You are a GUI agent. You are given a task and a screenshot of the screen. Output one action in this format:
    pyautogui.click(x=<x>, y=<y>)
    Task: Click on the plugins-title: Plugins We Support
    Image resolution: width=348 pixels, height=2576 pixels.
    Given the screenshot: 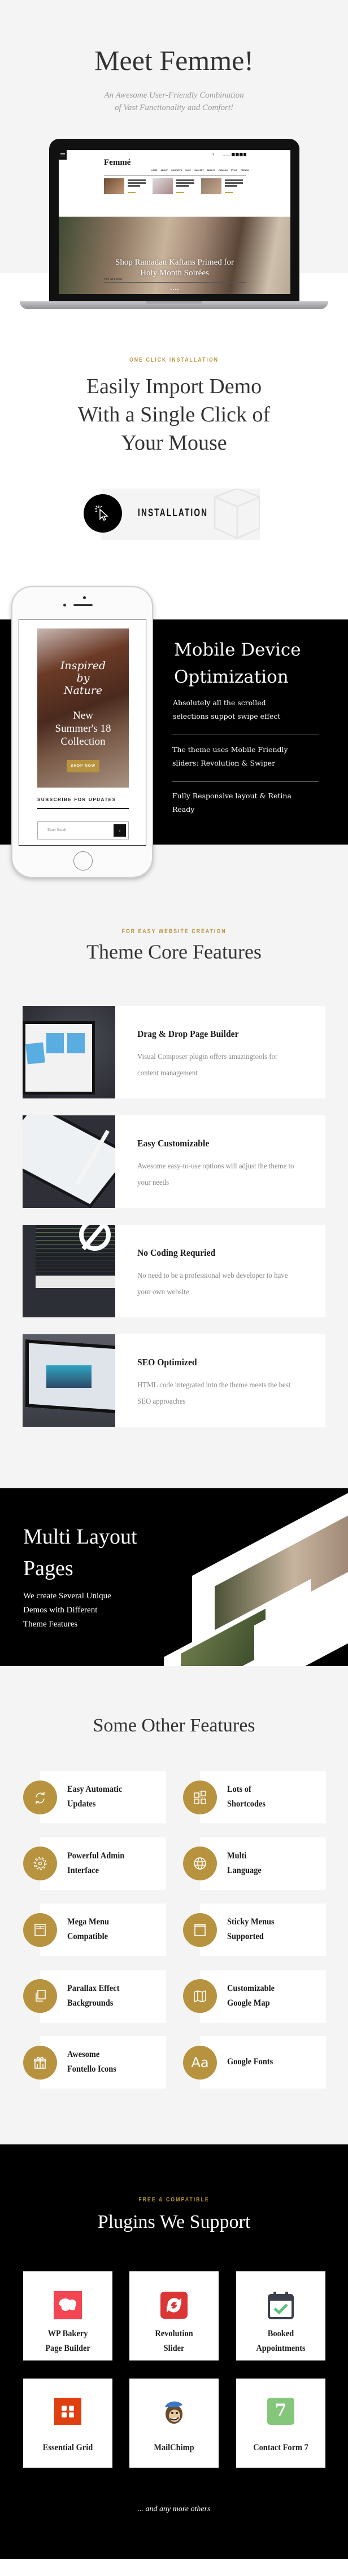 What is the action you would take?
    pyautogui.click(x=174, y=2222)
    